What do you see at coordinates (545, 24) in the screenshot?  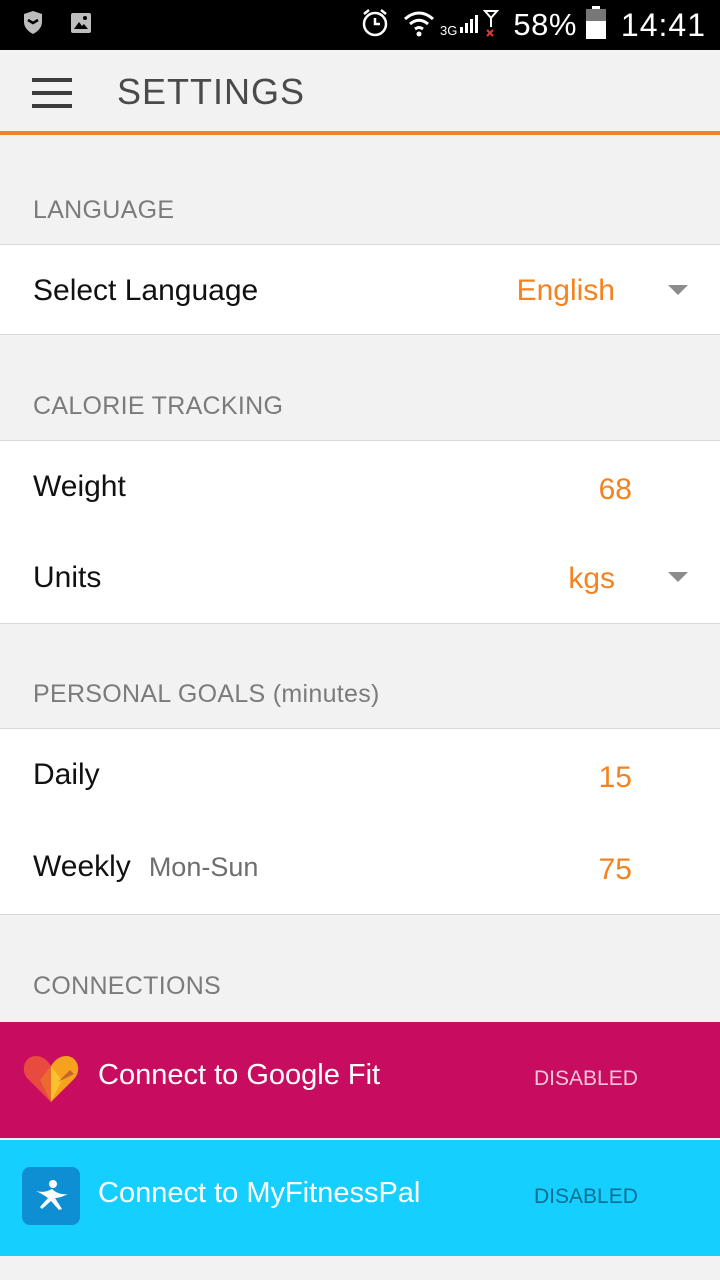 I see `battery-percent: 58%` at bounding box center [545, 24].